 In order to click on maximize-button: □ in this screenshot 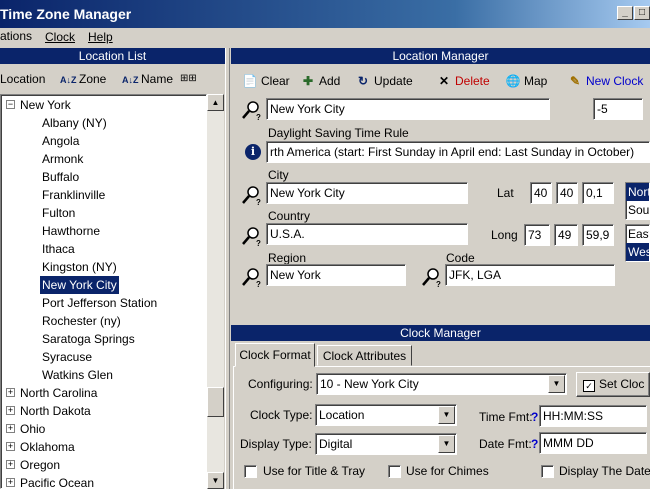, I will do `click(642, 13)`.